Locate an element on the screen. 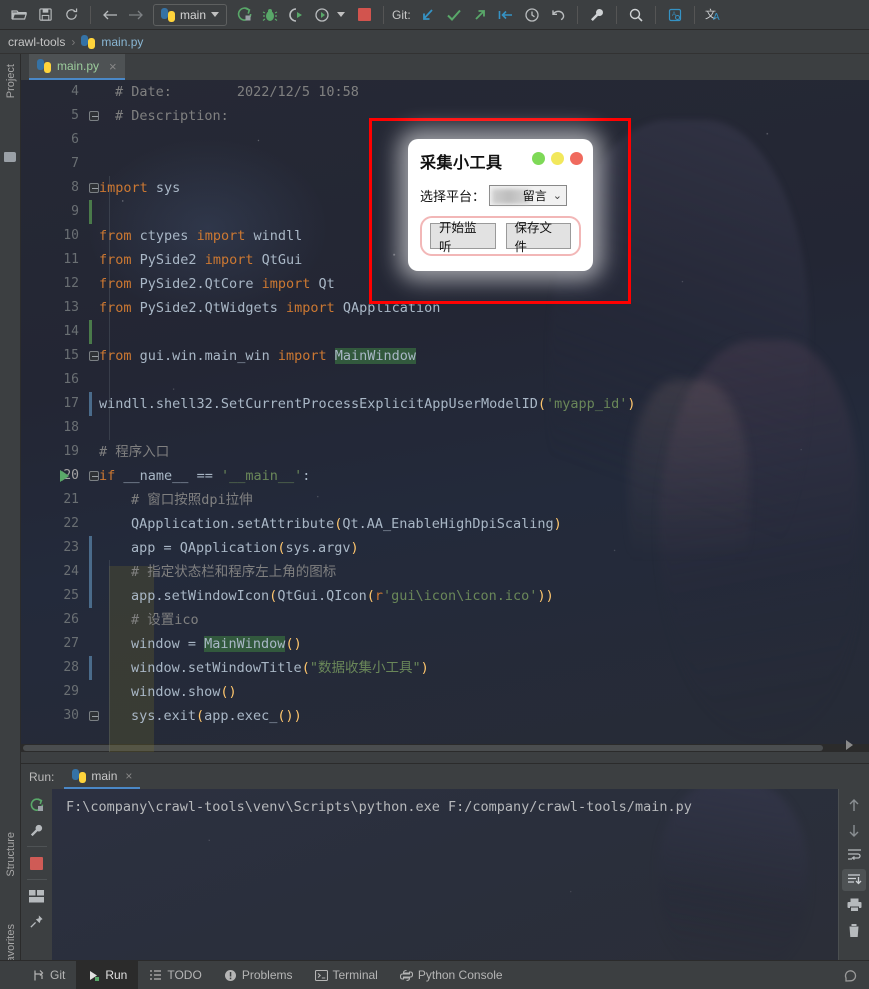 The width and height of the screenshot is (869, 989). code-line: window = MainWindow() is located at coordinates (479, 644).